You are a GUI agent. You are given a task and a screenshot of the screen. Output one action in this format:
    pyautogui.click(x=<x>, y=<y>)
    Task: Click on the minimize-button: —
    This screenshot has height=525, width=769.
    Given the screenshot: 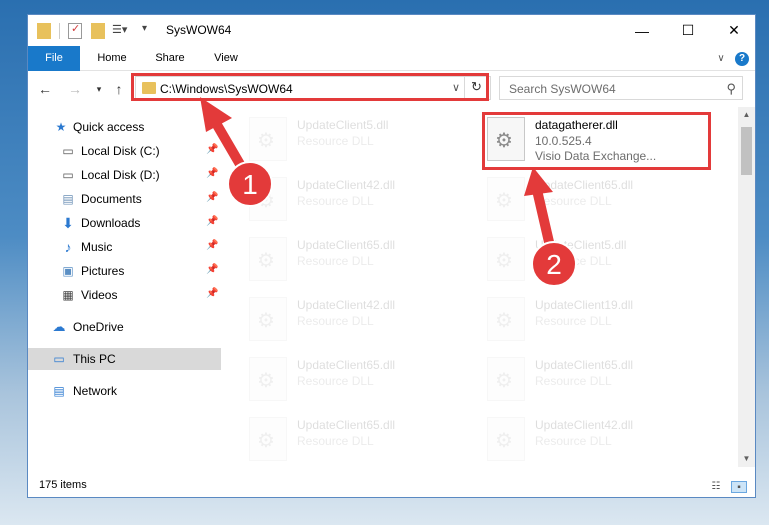 What is the action you would take?
    pyautogui.click(x=642, y=30)
    